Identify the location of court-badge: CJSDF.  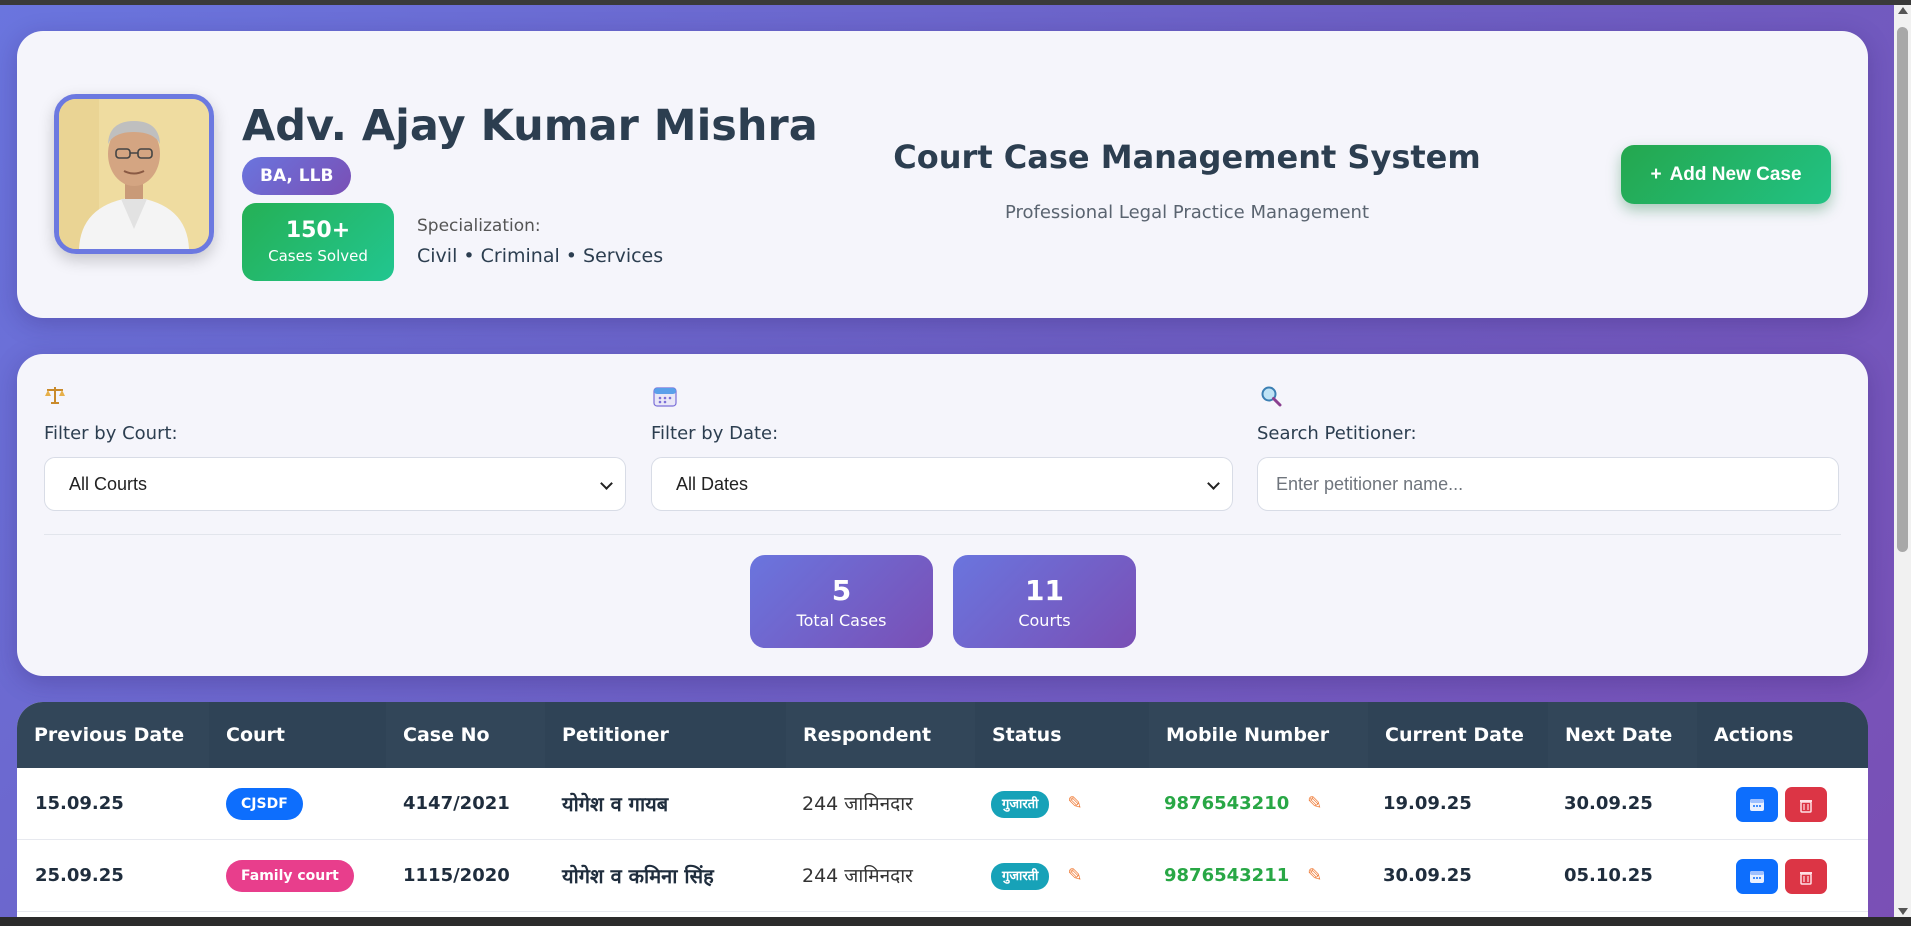
(264, 804).